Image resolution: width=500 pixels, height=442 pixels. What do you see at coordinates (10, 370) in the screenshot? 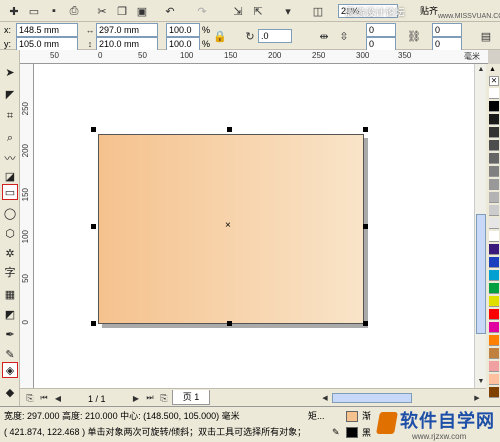
I see `fill-tool-icon: ◈` at bounding box center [10, 370].